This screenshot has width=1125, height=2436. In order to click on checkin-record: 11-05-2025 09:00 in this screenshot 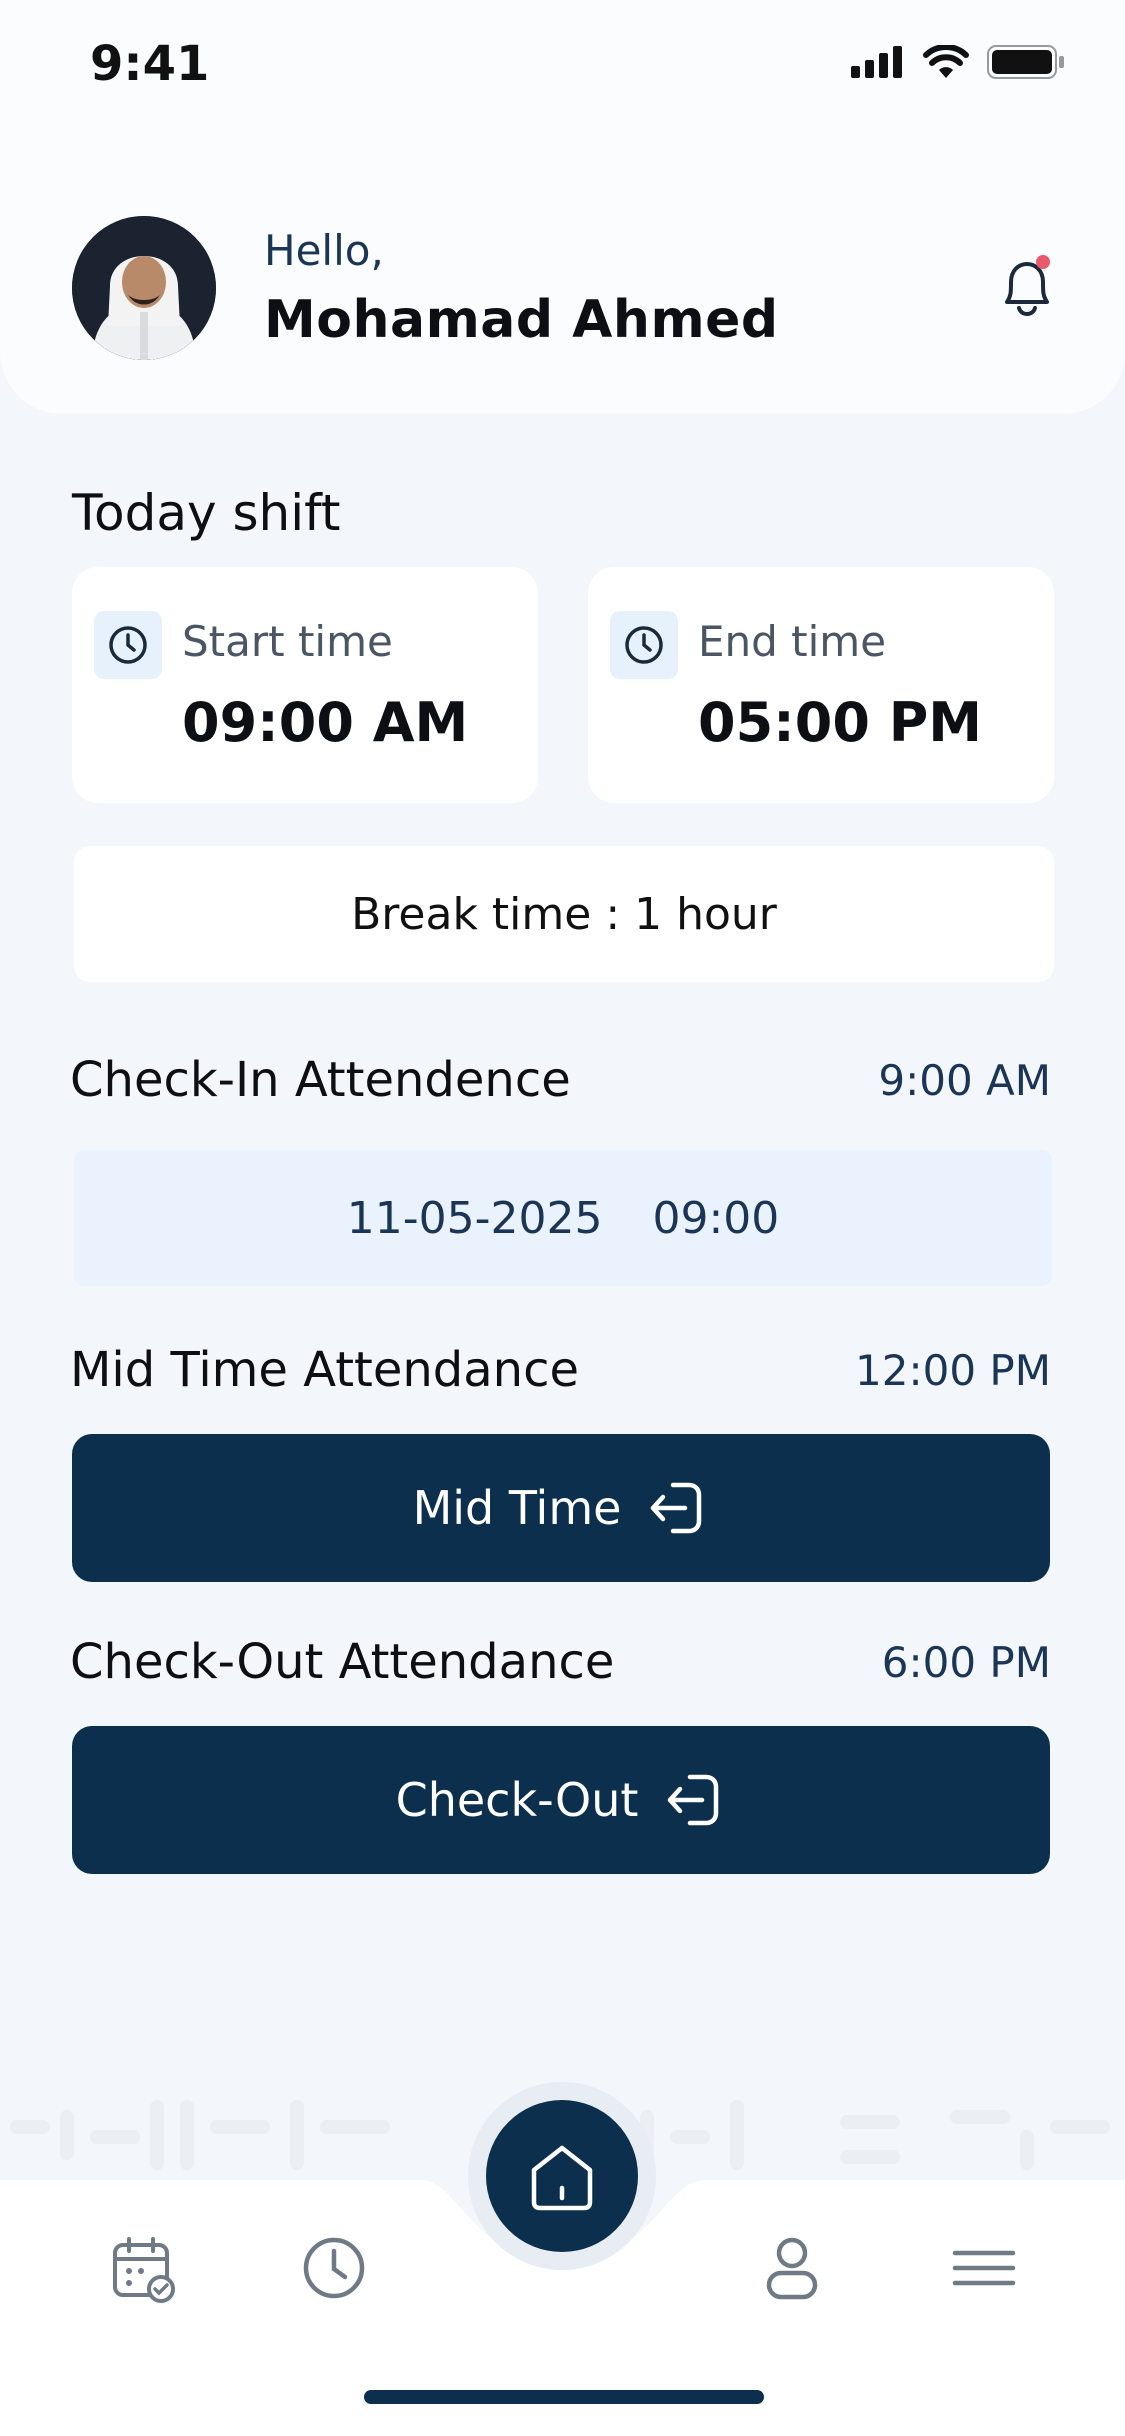, I will do `click(563, 1218)`.